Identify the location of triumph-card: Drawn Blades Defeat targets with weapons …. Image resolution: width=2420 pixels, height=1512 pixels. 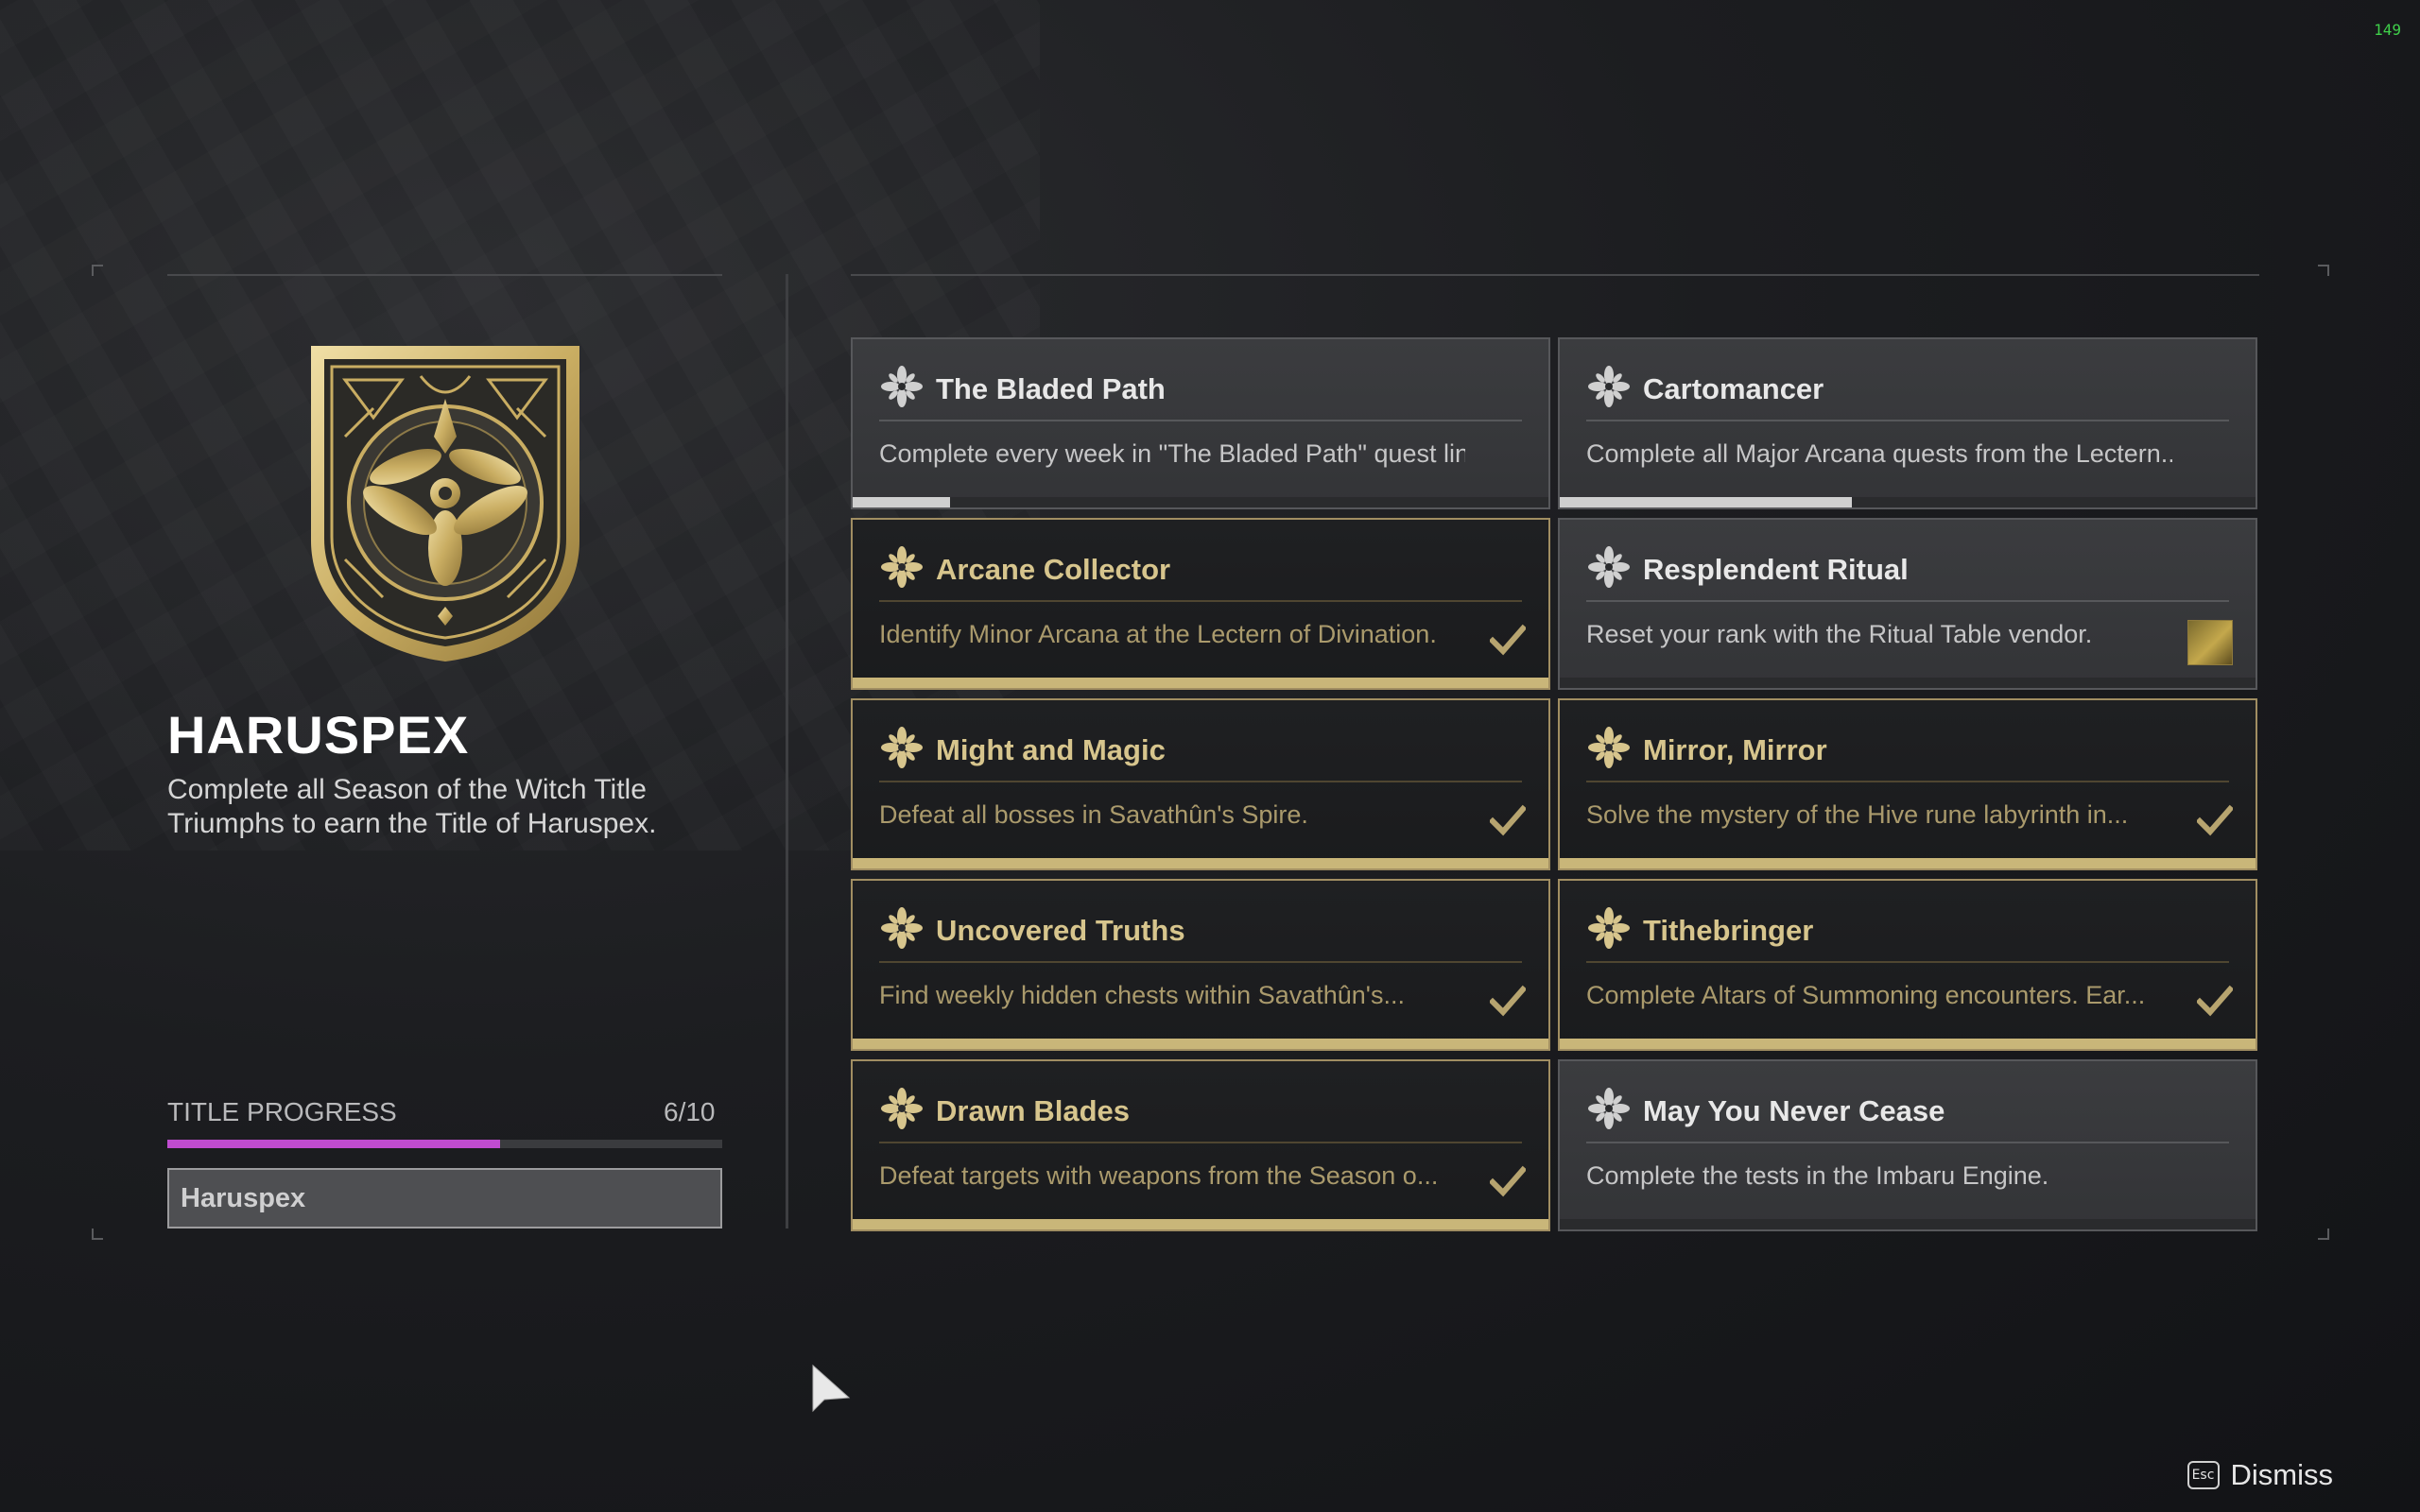
(1200, 1145).